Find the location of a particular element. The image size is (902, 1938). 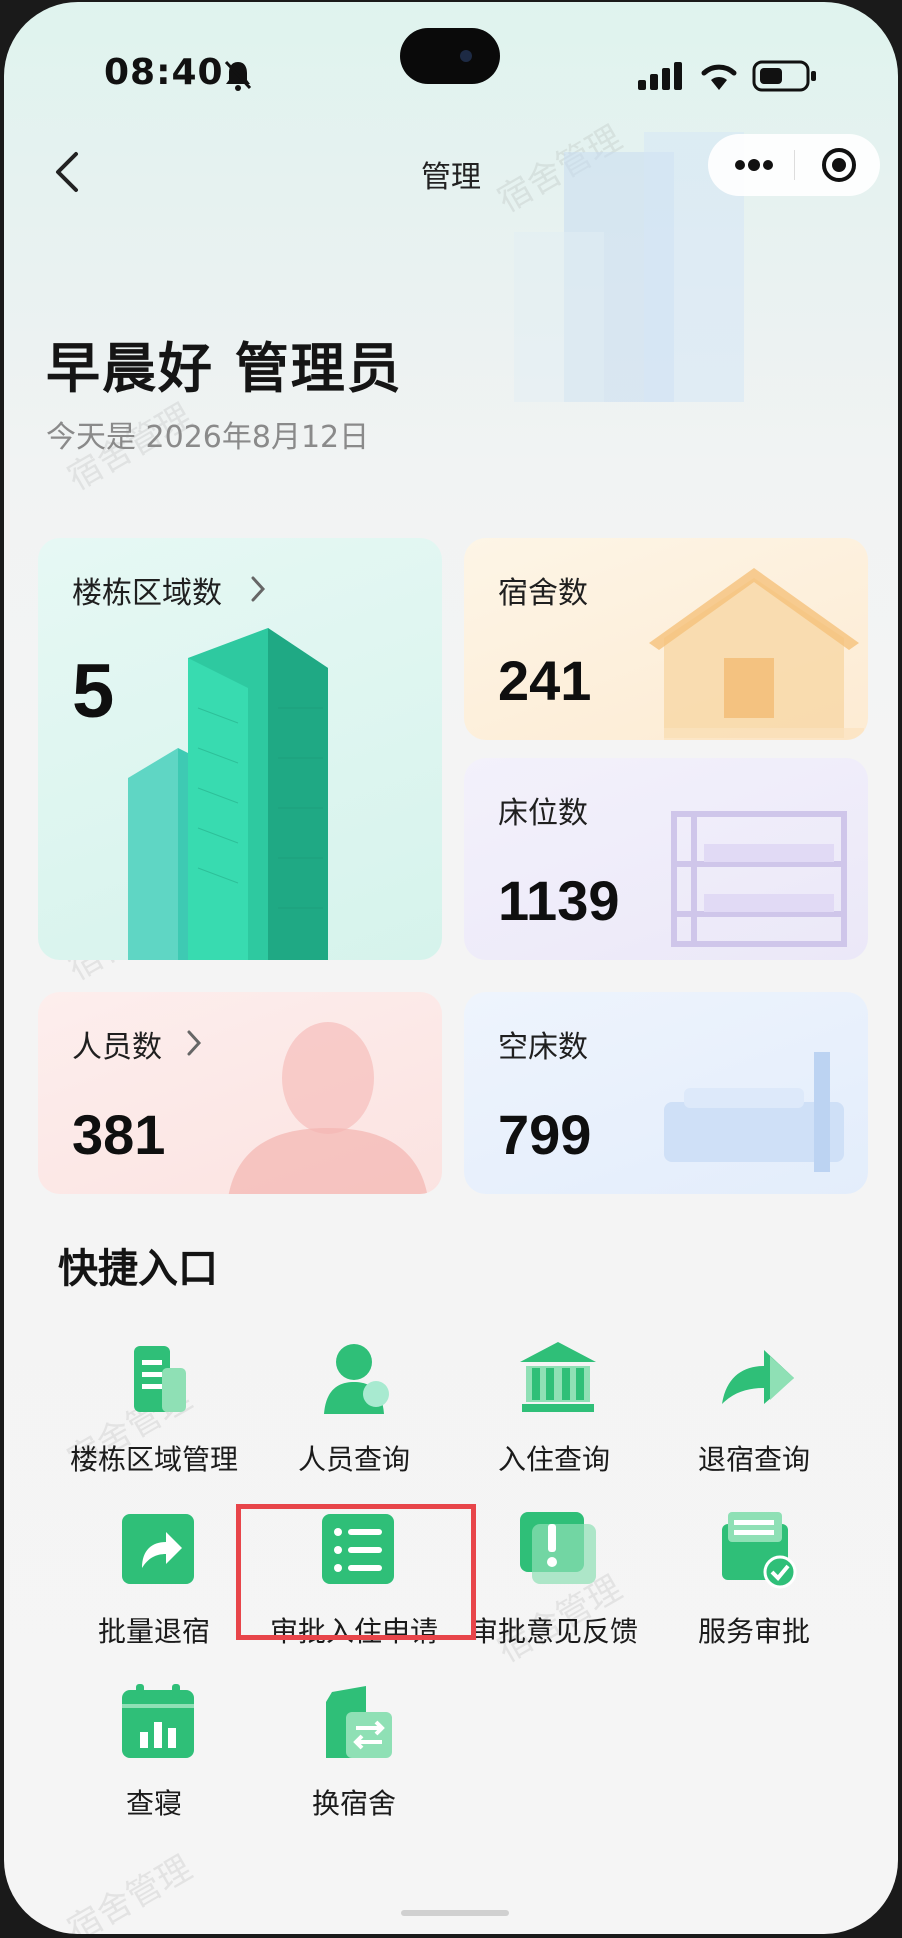

stat-card-buildings: 楼栋区域数 5 is located at coordinates (240, 749).